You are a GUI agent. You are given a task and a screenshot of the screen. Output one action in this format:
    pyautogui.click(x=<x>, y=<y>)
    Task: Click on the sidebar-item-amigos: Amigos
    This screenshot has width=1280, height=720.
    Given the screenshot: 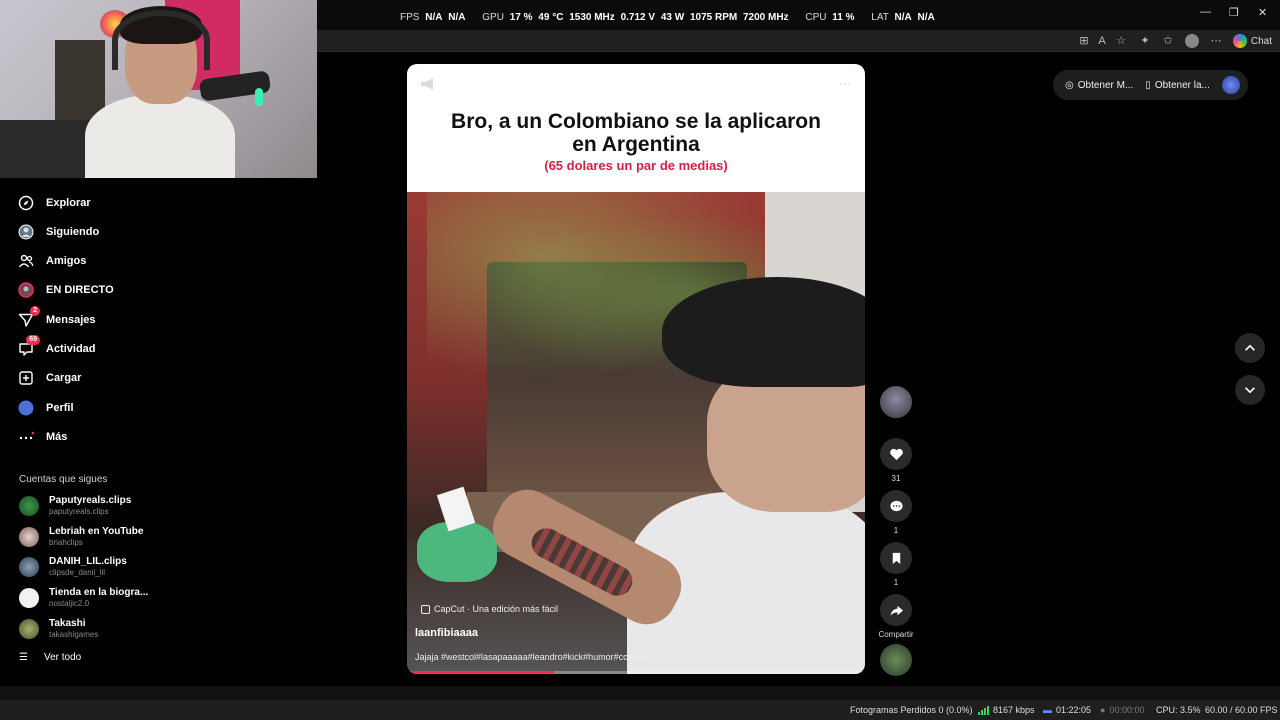 What is the action you would take?
    pyautogui.click(x=51, y=261)
    